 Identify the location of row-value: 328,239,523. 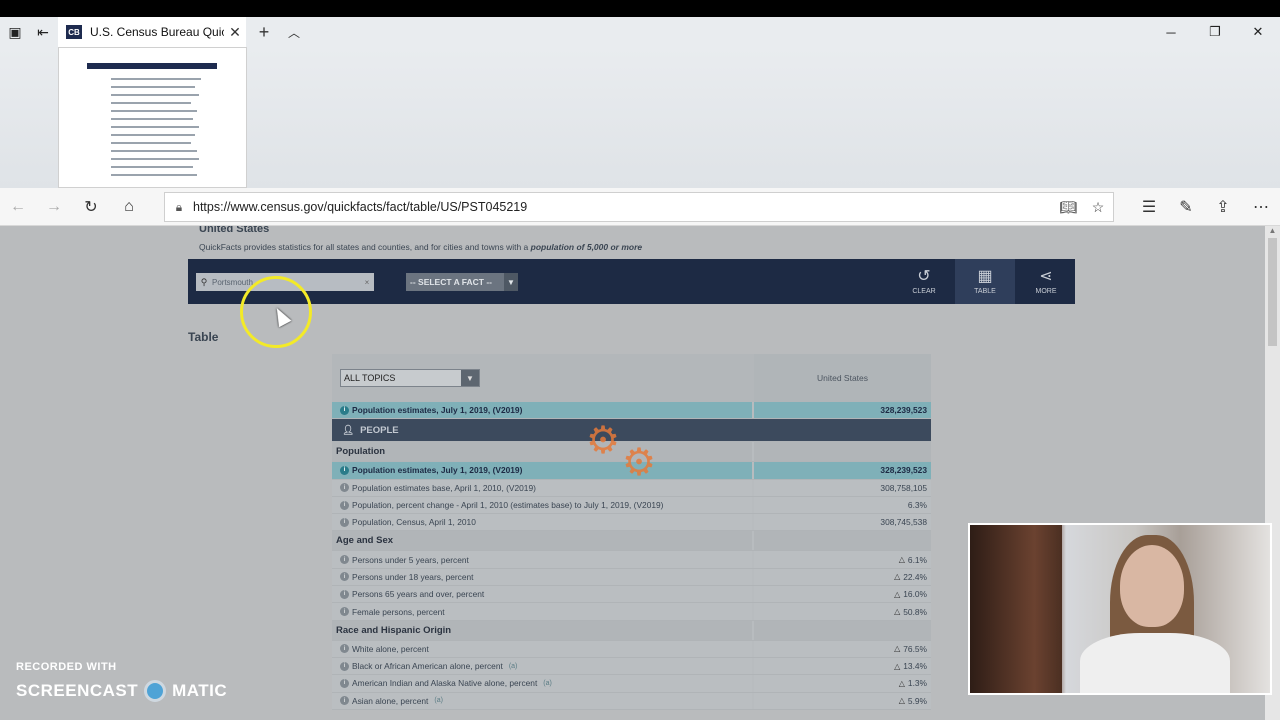
(903, 410).